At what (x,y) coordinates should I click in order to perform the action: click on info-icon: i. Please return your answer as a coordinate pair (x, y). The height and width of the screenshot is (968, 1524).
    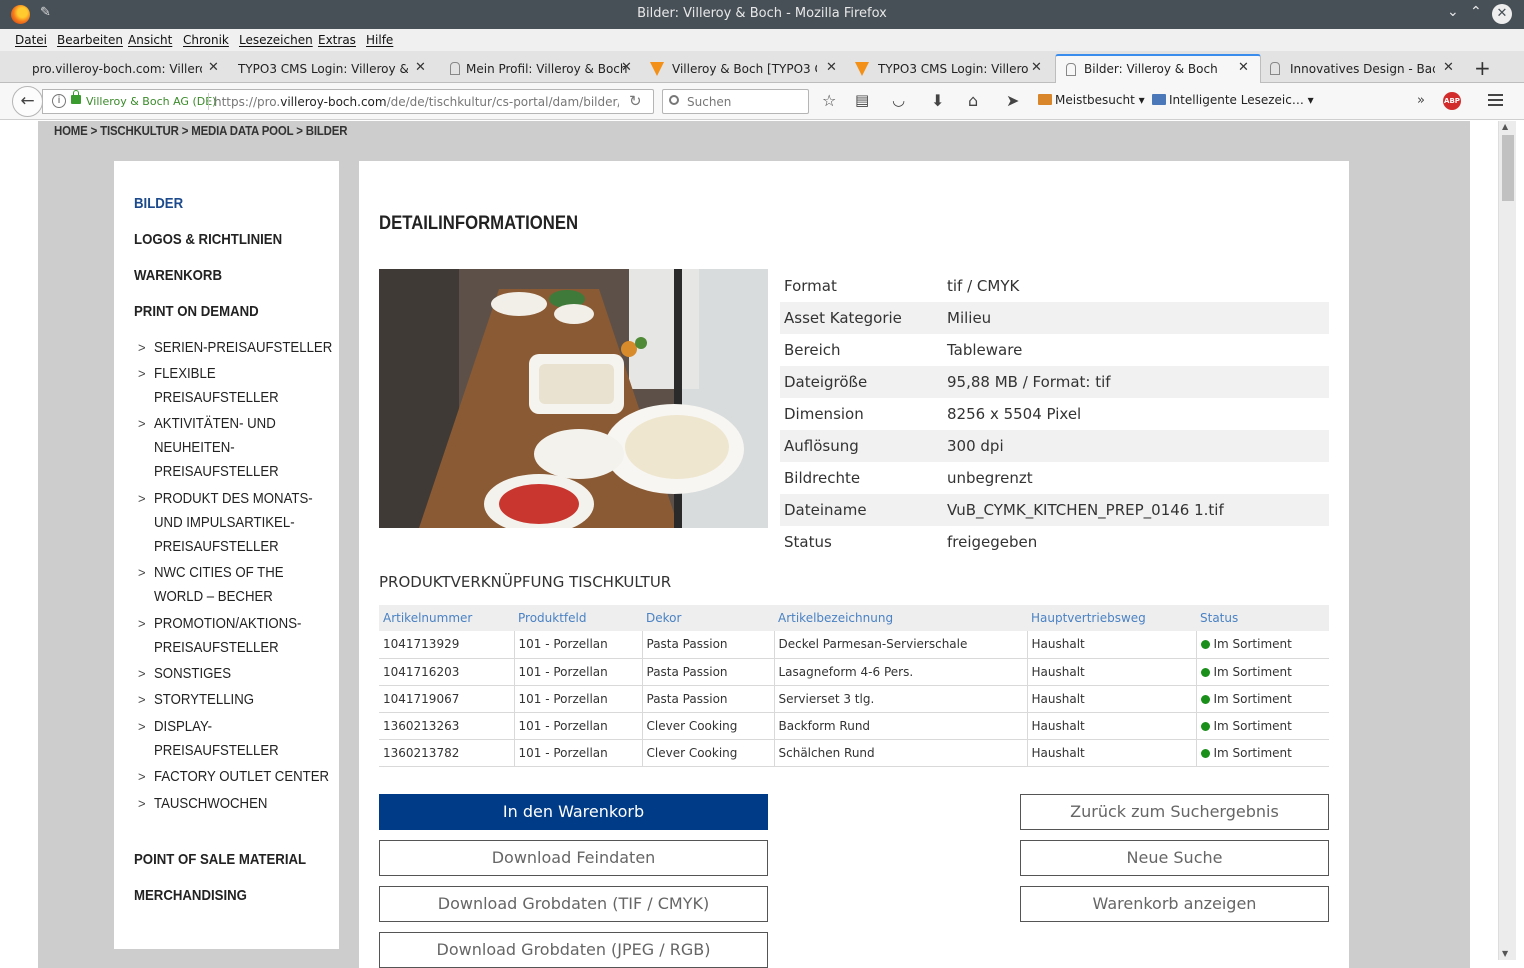
    Looking at the image, I should click on (59, 101).